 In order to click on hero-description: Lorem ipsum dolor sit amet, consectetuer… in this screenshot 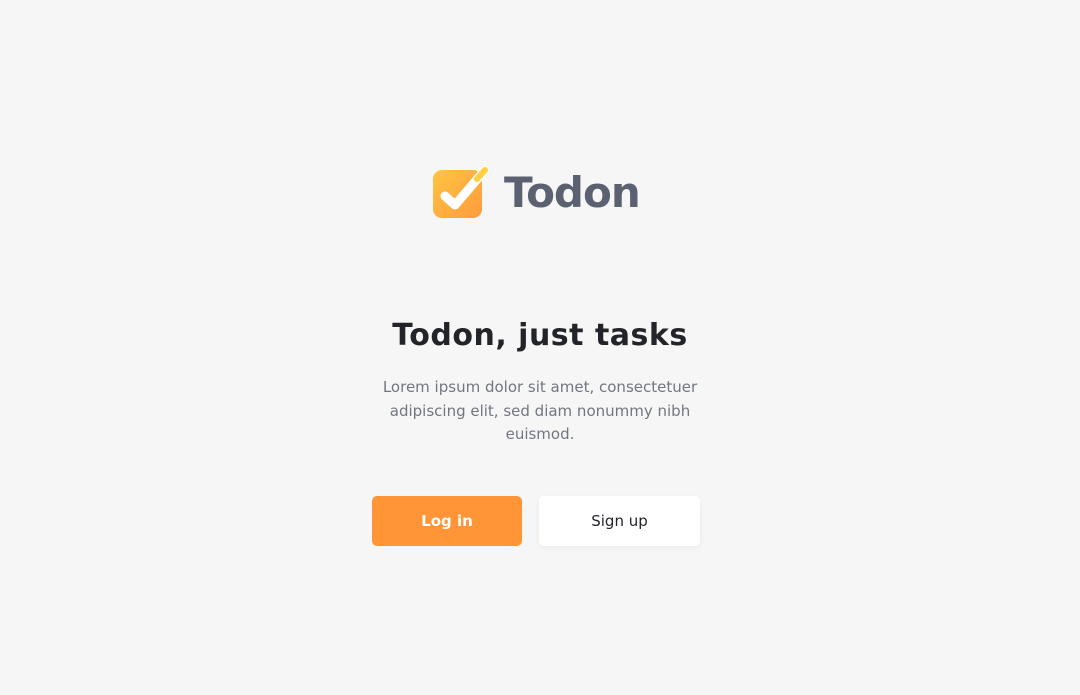, I will do `click(540, 410)`.